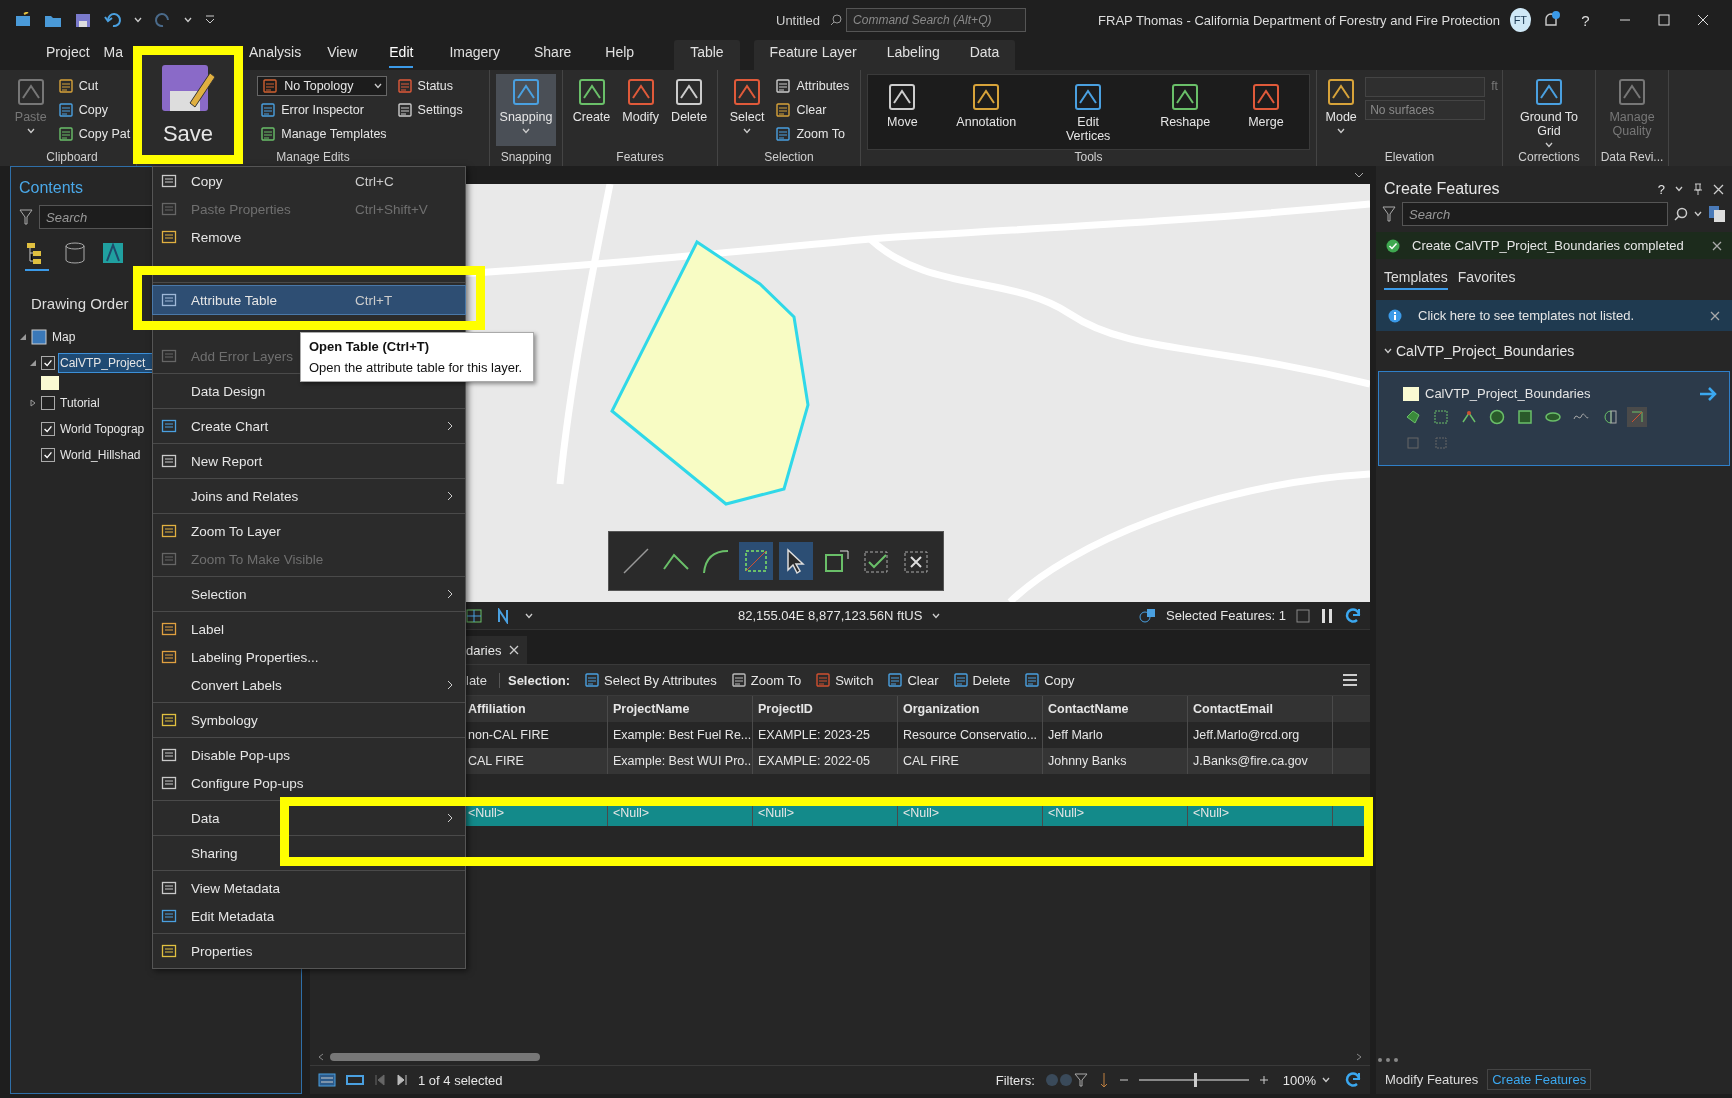 This screenshot has width=1732, height=1098. What do you see at coordinates (188, 134) in the screenshot?
I see `save-label: Save` at bounding box center [188, 134].